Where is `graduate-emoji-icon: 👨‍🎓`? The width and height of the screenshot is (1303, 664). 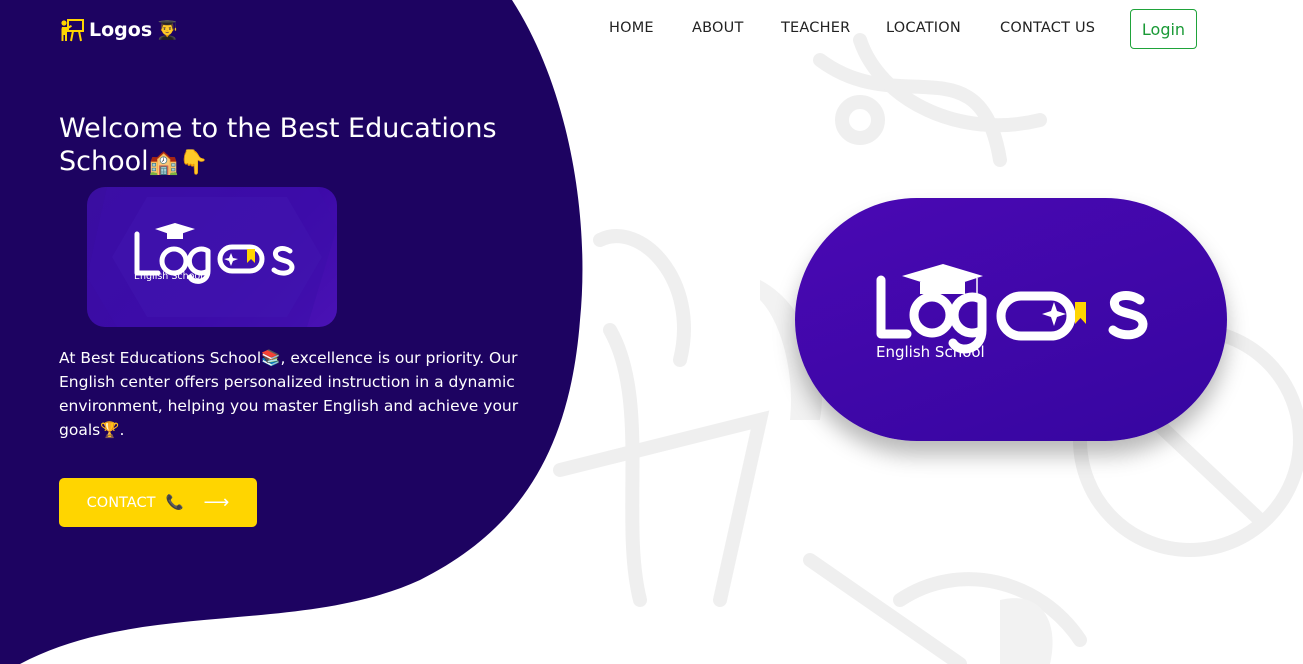
graduate-emoji-icon: 👨‍🎓 is located at coordinates (167, 30).